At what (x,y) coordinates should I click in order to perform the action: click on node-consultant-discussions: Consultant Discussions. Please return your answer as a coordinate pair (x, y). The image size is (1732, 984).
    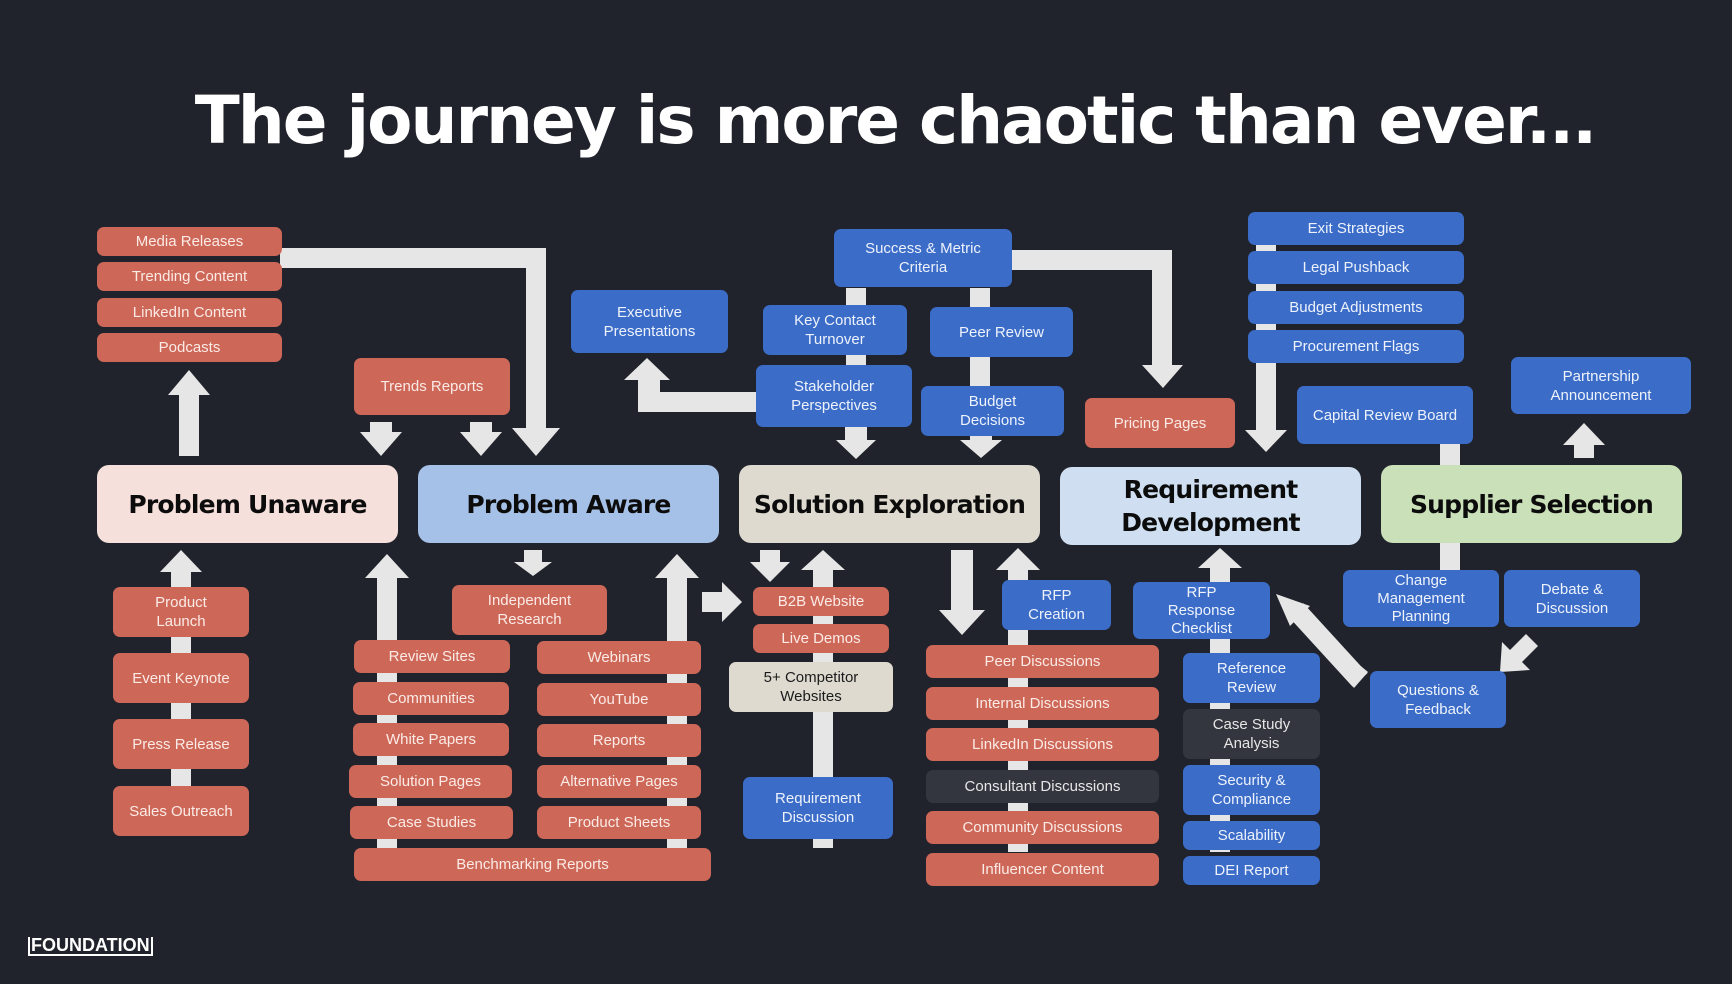
    Looking at the image, I should click on (1042, 786).